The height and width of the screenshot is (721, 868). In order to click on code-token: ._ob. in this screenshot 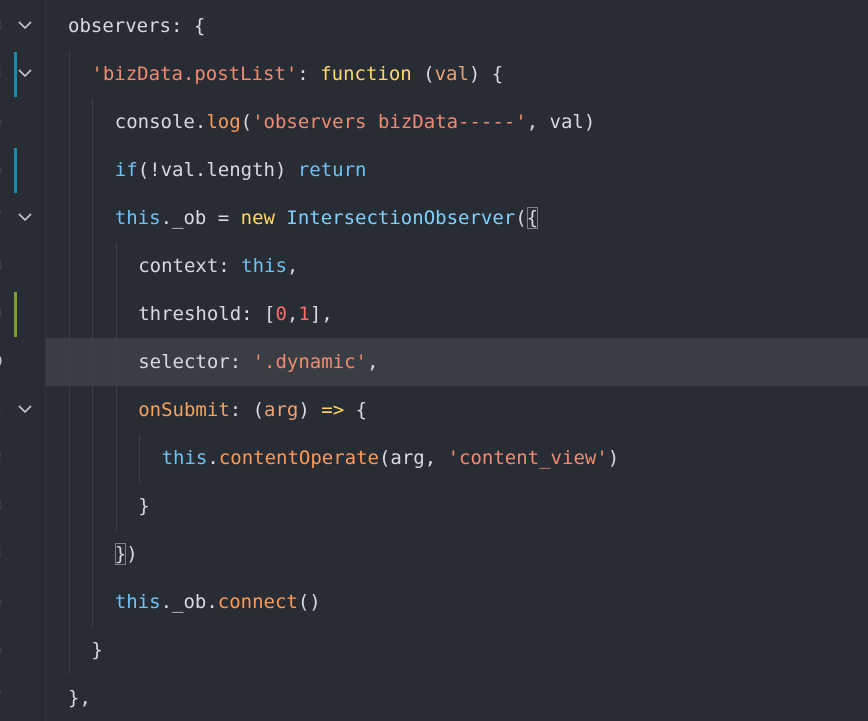, I will do `click(189, 602)`.